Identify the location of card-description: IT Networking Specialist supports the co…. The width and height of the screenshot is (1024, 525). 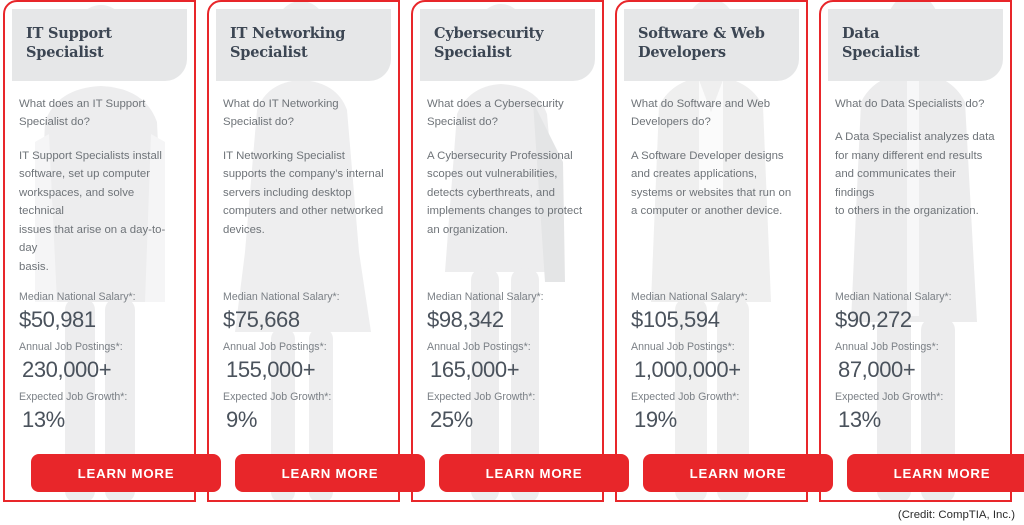
(303, 192).